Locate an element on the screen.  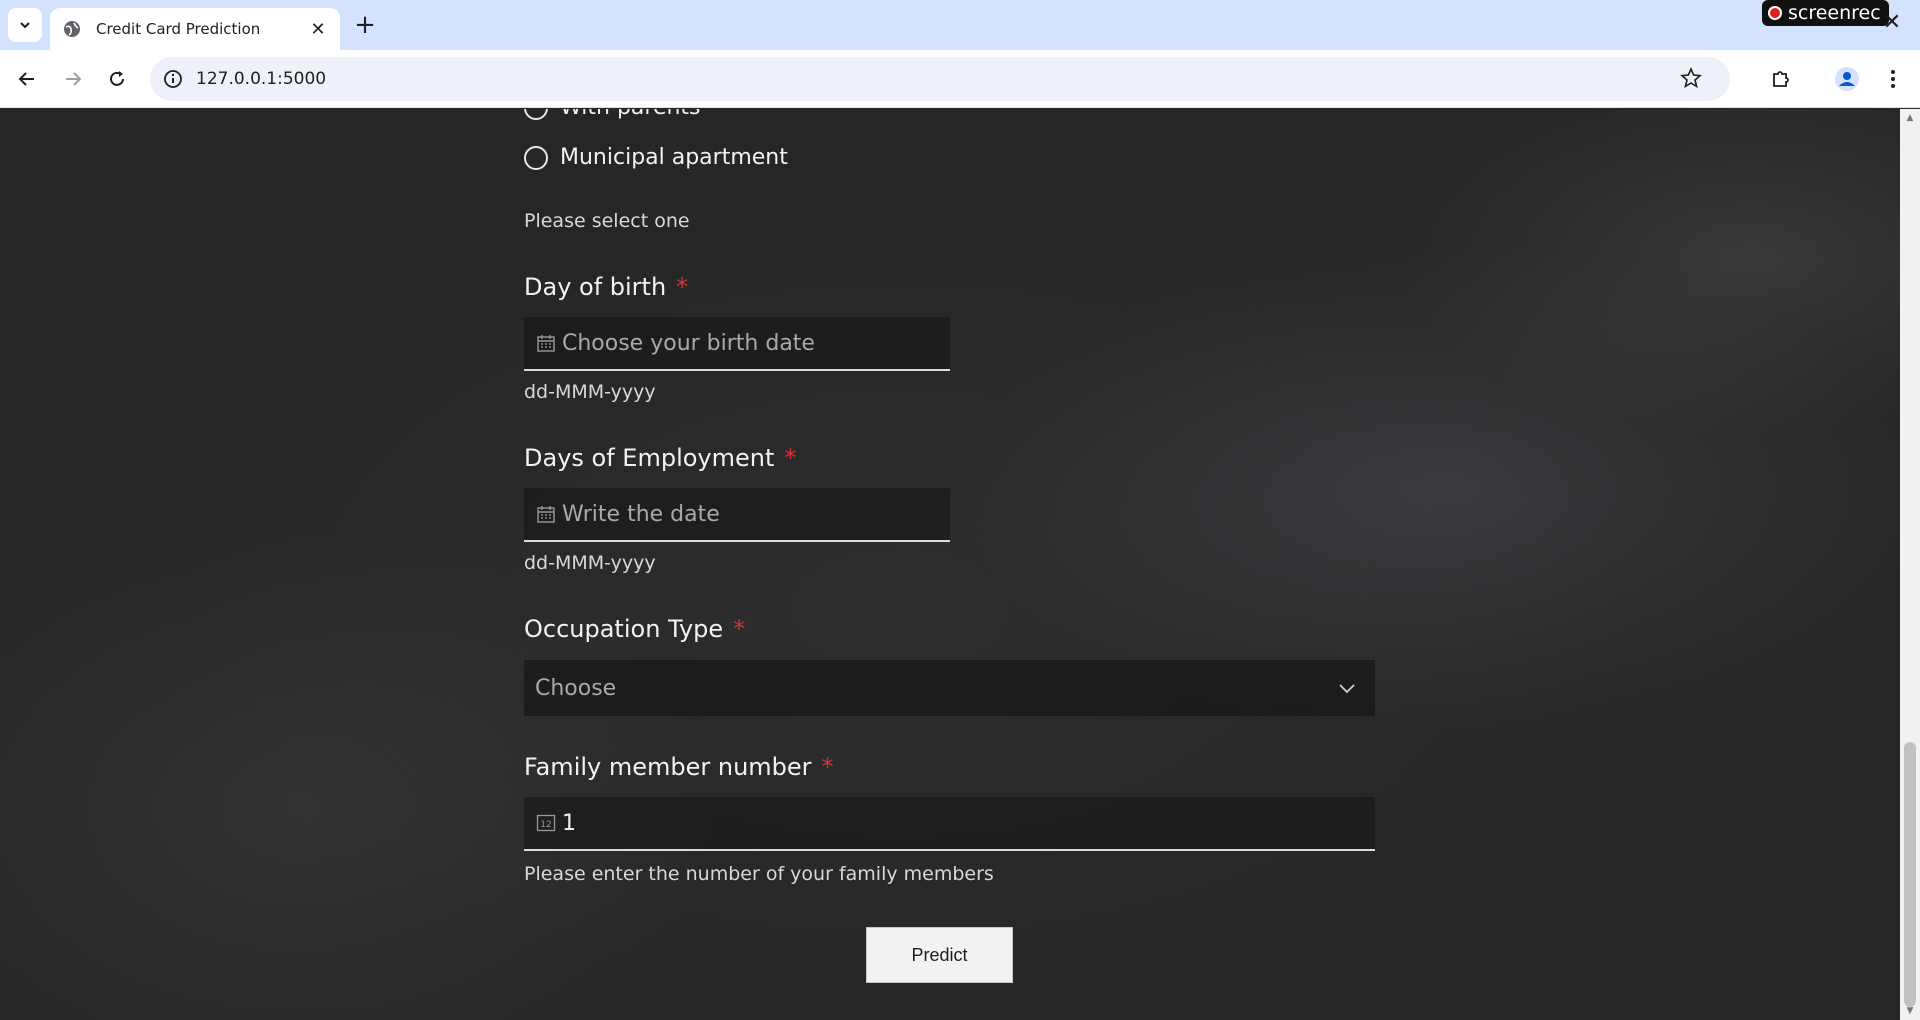
number-icon: 12 is located at coordinates (546, 823).